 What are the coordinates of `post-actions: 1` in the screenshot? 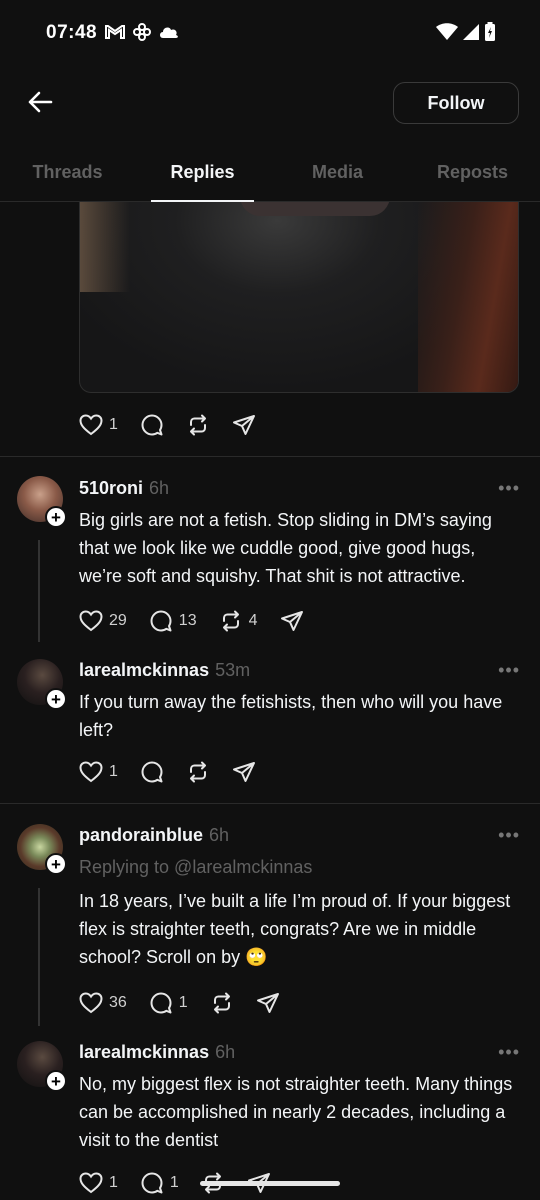 It's located at (178, 425).